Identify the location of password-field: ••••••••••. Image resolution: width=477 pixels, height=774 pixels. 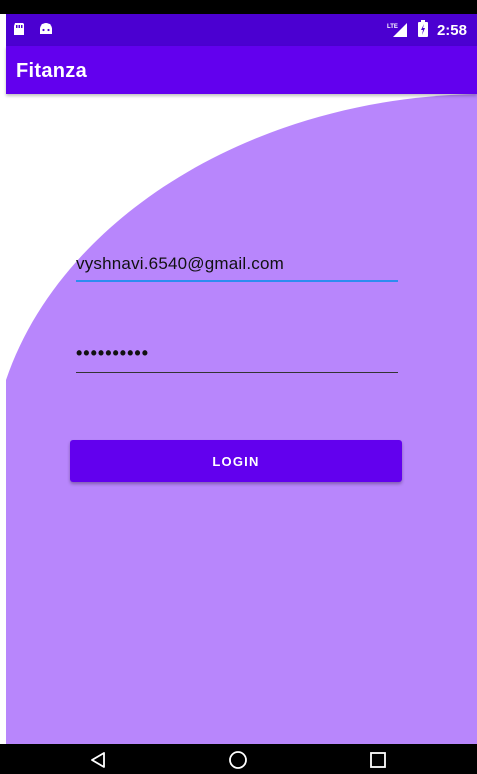
(237, 359).